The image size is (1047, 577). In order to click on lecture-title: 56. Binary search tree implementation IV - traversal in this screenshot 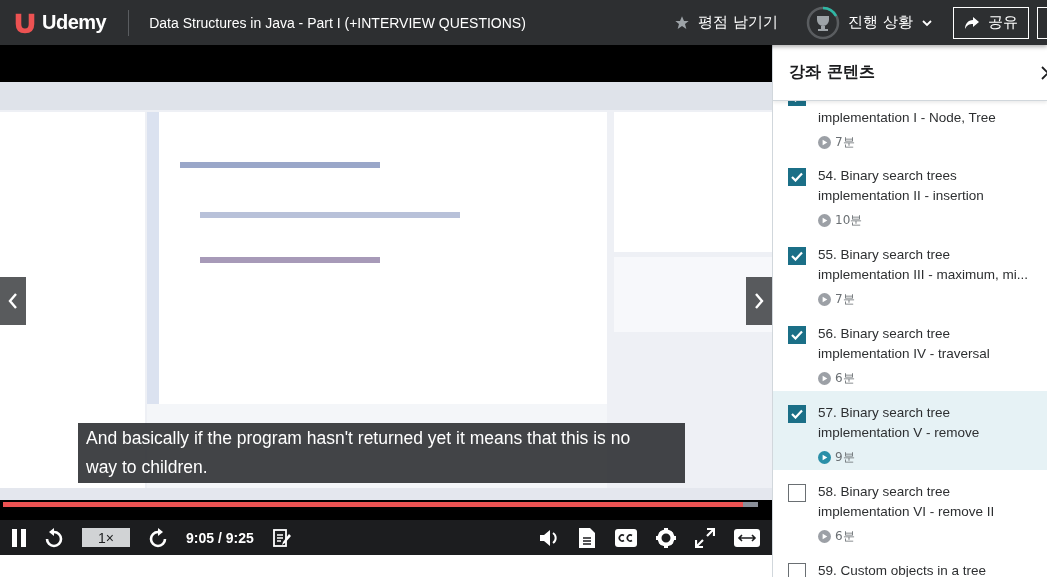, I will do `click(904, 344)`.